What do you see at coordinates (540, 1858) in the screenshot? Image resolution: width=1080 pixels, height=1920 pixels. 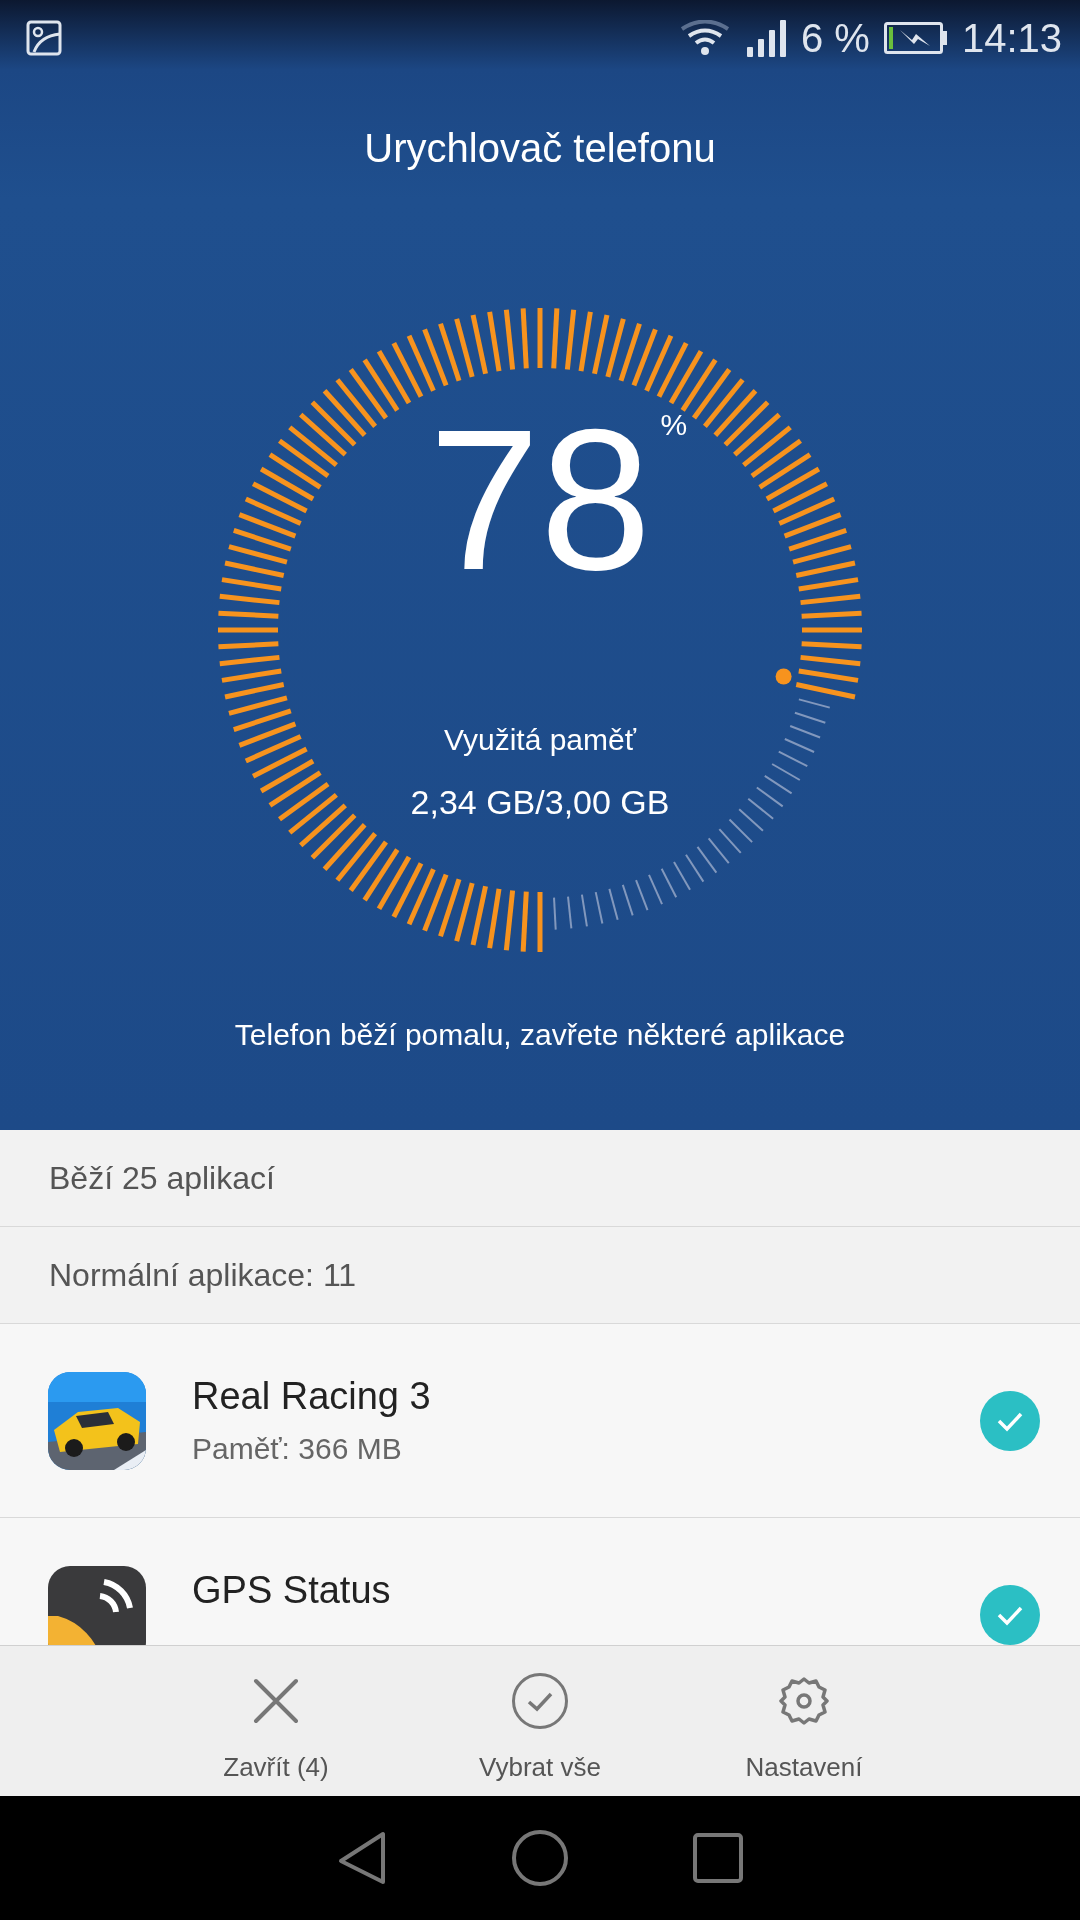 I see `home-icon` at bounding box center [540, 1858].